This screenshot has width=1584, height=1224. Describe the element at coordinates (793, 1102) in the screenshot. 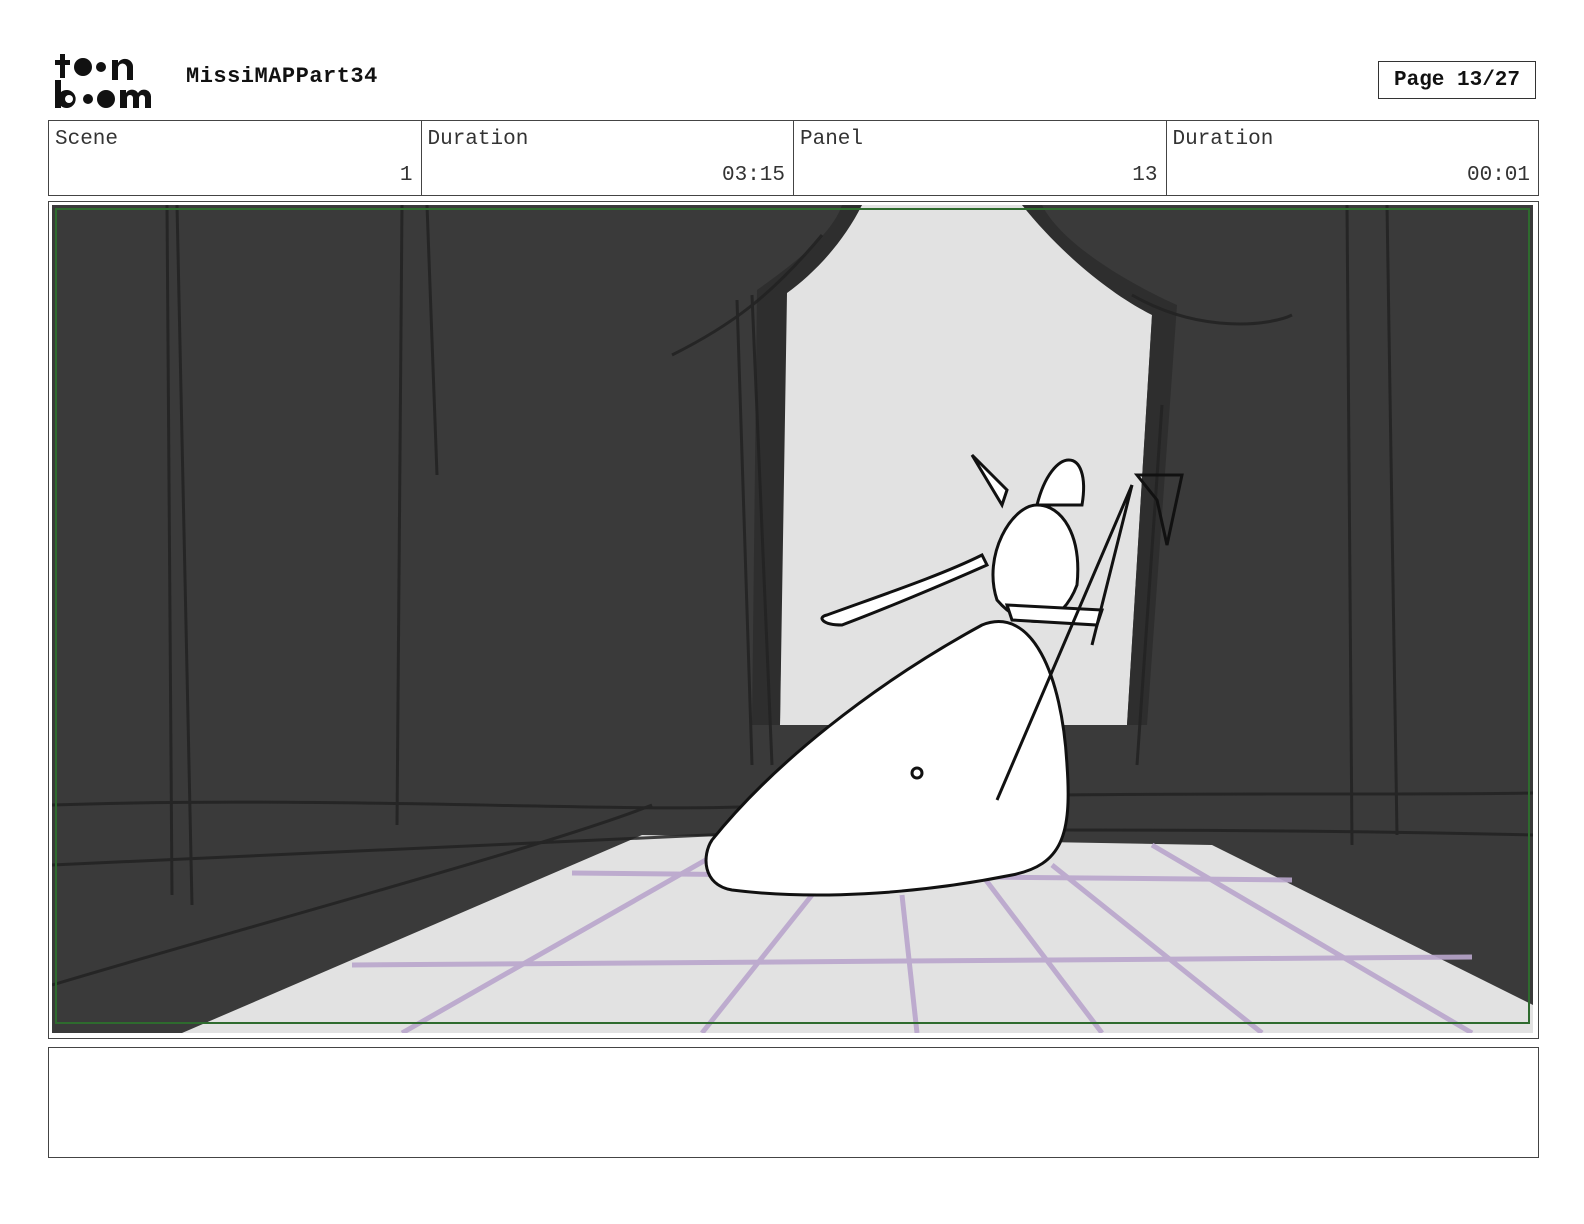

I see `panel-notes-box` at that location.